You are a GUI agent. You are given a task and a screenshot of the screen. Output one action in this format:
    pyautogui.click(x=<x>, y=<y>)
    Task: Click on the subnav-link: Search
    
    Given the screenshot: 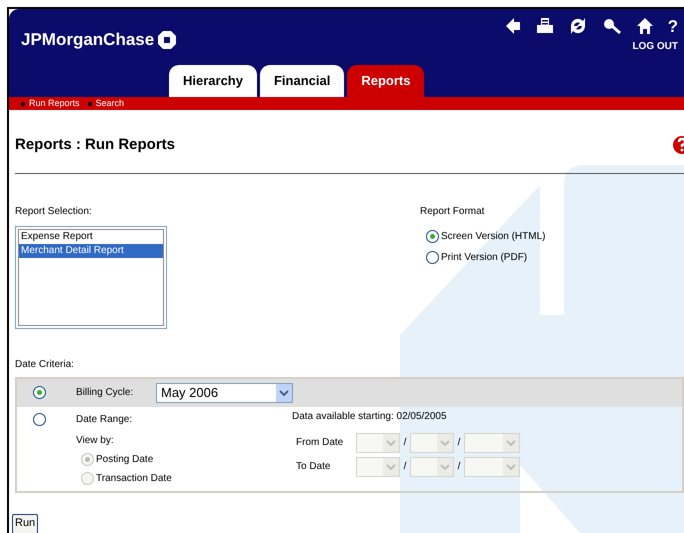 What is the action you would take?
    pyautogui.click(x=106, y=103)
    